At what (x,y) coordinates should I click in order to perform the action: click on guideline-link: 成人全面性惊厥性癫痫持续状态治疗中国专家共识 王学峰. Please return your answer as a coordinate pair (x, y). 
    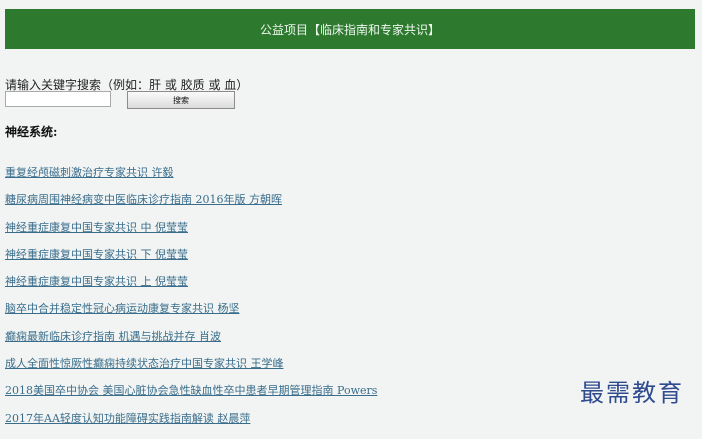
    Looking at the image, I should click on (144, 363).